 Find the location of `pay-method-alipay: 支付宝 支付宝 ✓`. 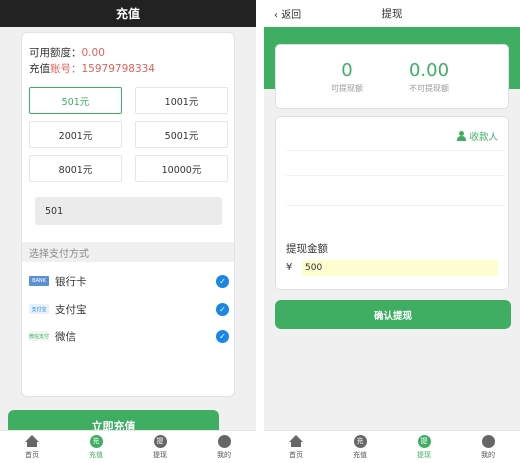

pay-method-alipay: 支付宝 支付宝 ✓ is located at coordinates (129, 309).